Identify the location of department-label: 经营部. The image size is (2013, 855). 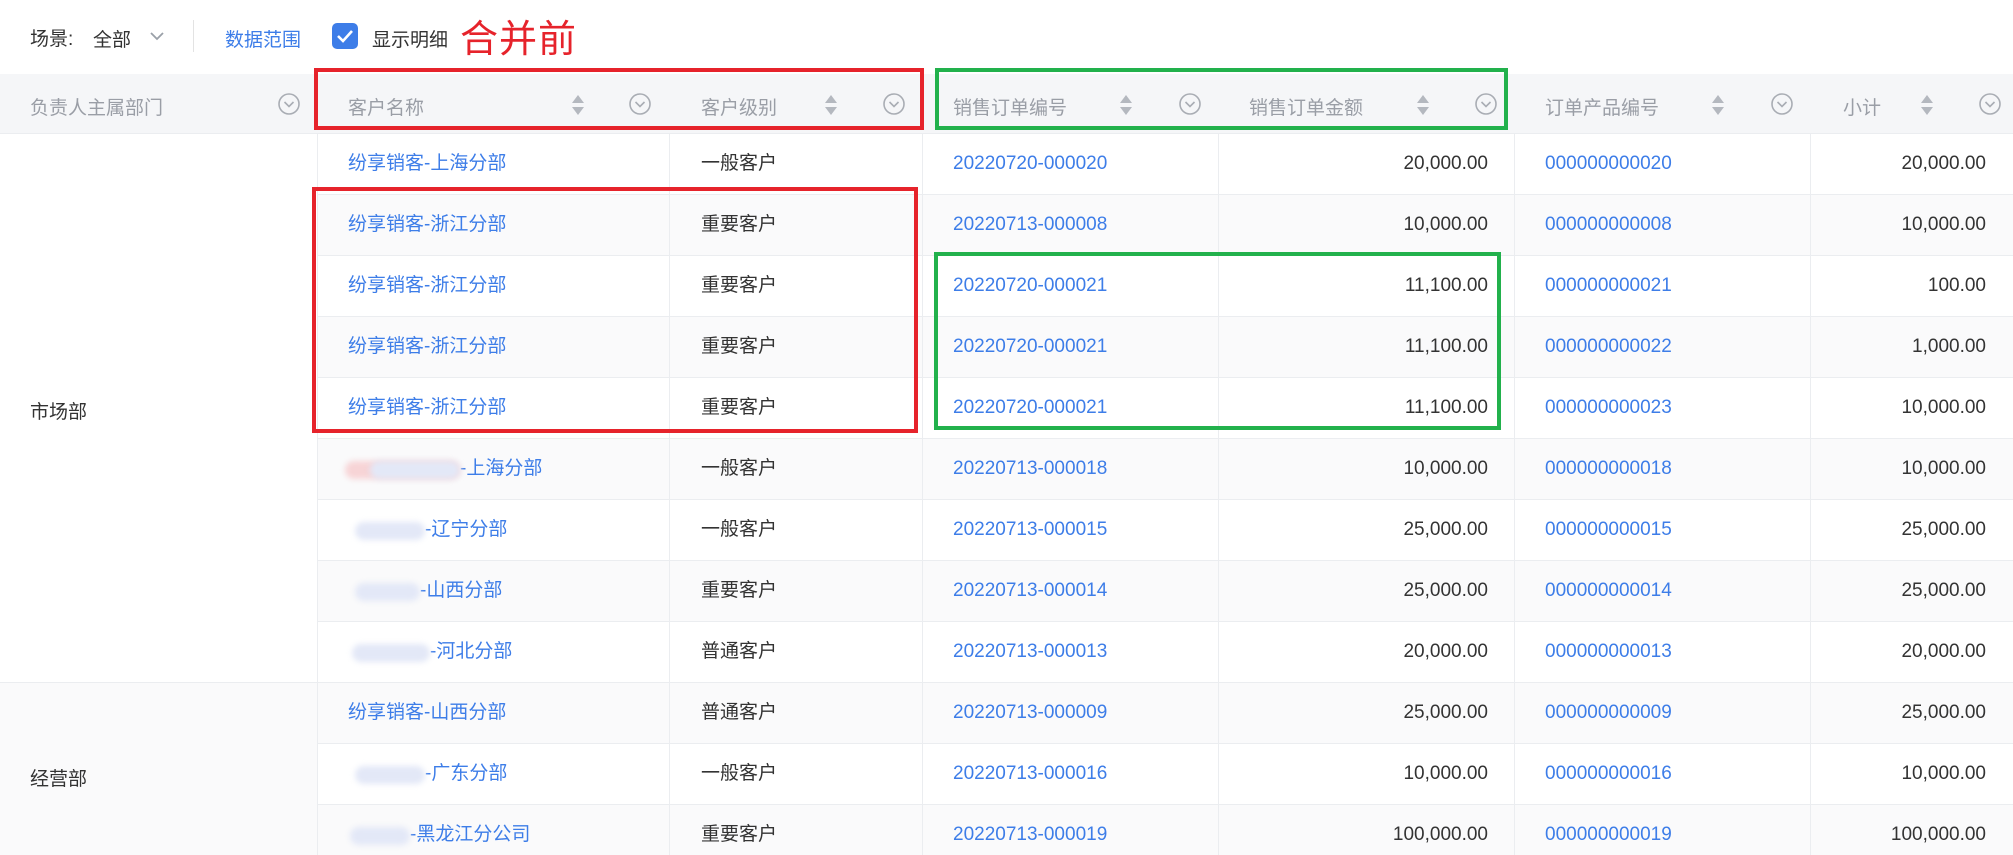
(59, 779).